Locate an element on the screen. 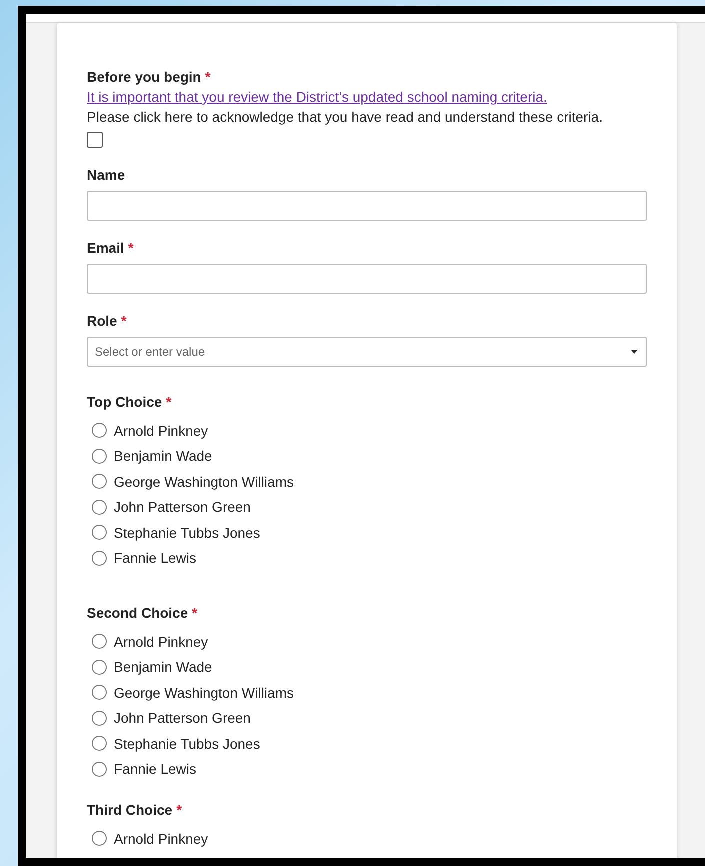  question-label: Role * is located at coordinates (107, 321).